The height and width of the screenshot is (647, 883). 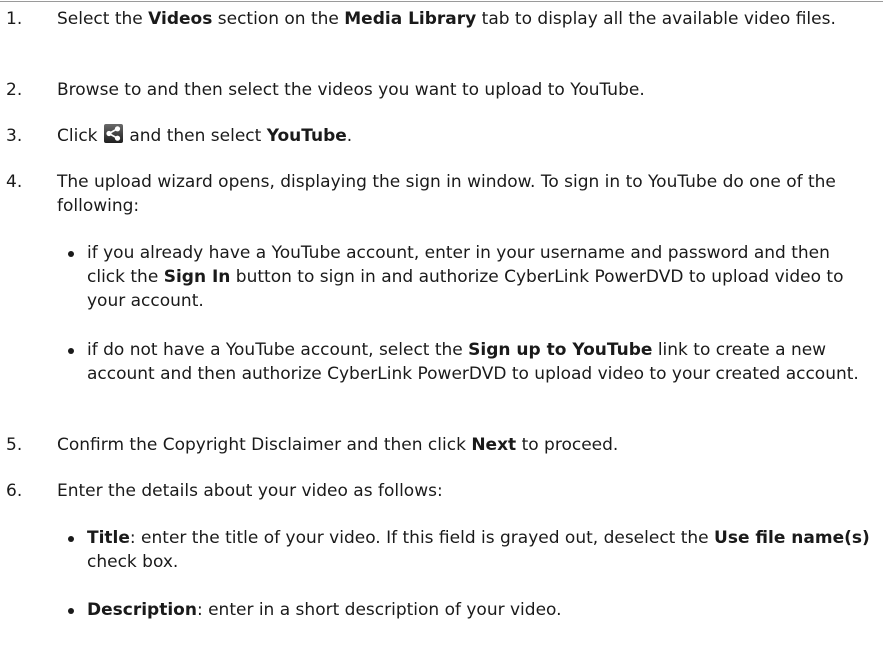 What do you see at coordinates (441, 1) in the screenshot?
I see `top-divider` at bounding box center [441, 1].